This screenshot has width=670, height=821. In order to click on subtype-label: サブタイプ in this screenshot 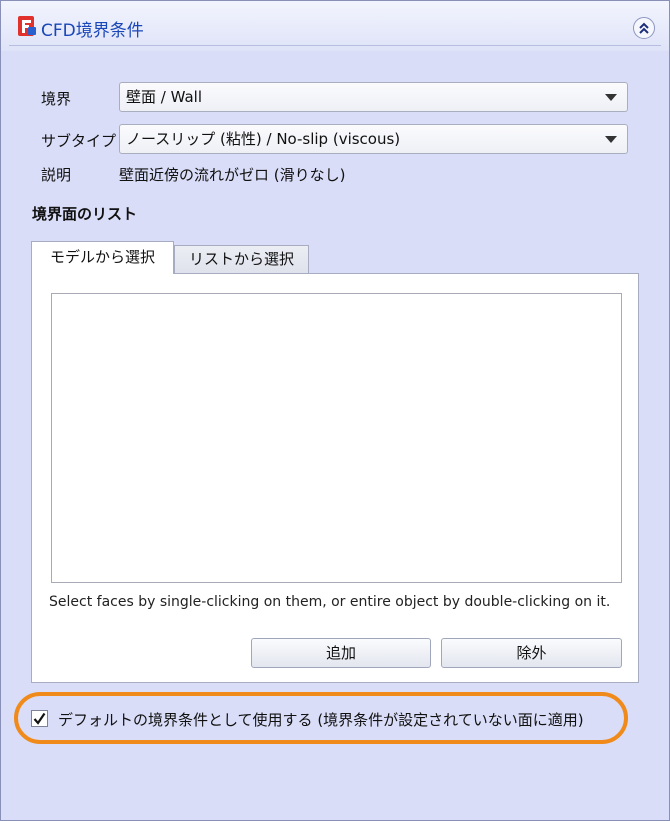, I will do `click(79, 141)`.